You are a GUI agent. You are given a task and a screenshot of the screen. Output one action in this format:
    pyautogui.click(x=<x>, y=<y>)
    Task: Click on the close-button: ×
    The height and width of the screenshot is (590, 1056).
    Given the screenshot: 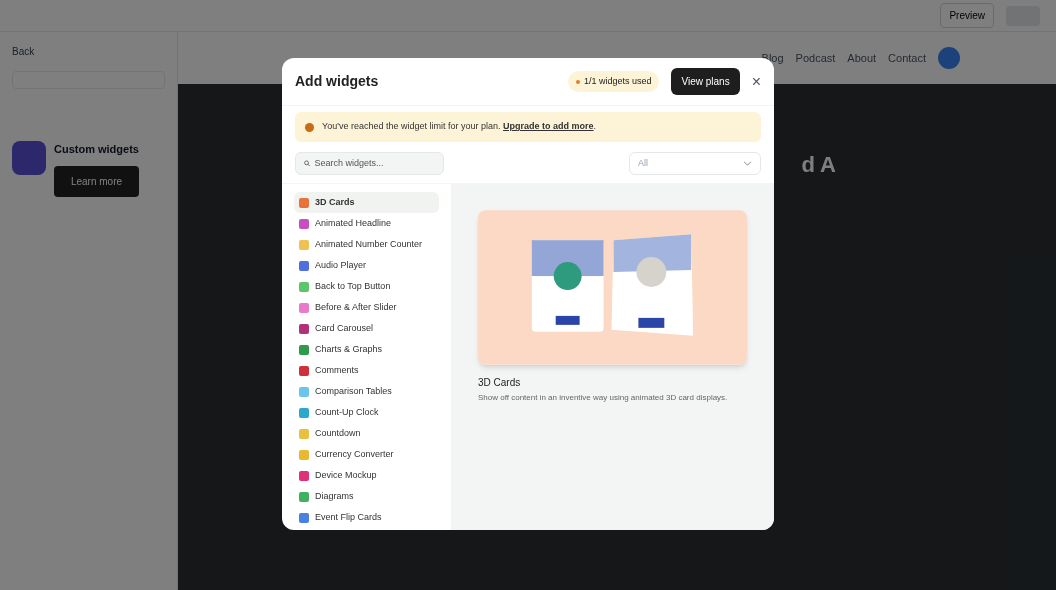 What is the action you would take?
    pyautogui.click(x=756, y=81)
    